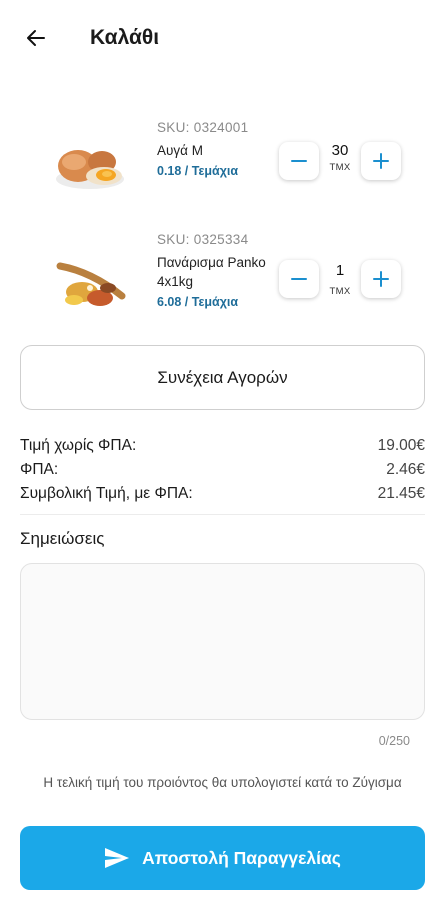 The width and height of the screenshot is (445, 900). I want to click on total-value: 19.00€, so click(401, 445).